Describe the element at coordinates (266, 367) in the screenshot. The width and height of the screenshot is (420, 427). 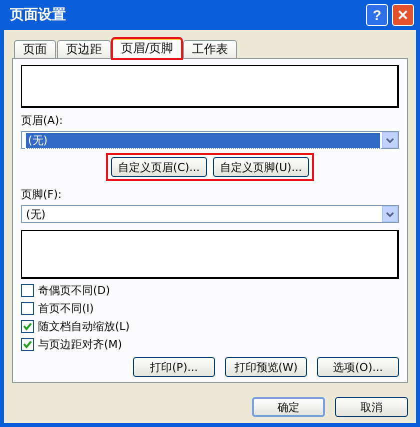
I see `panel-button: 打印预览(W)` at that location.